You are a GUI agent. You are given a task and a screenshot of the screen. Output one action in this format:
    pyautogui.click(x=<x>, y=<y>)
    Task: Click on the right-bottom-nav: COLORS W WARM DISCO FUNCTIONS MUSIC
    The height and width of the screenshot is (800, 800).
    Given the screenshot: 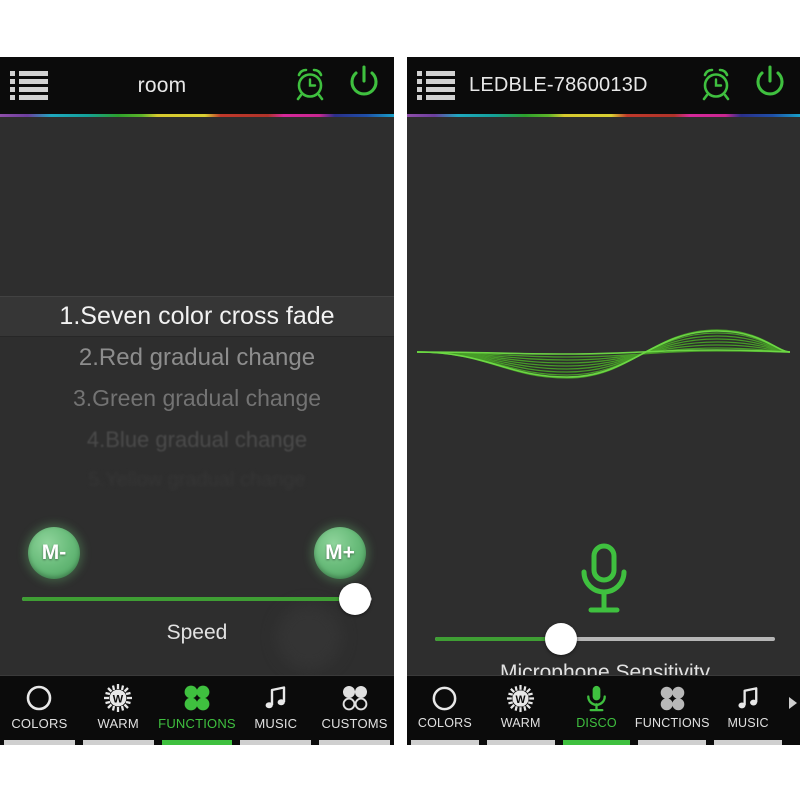 What is the action you would take?
    pyautogui.click(x=603, y=710)
    